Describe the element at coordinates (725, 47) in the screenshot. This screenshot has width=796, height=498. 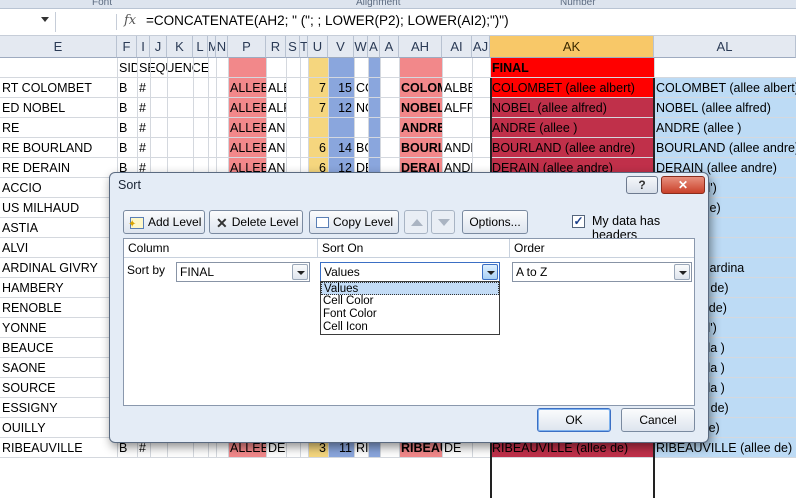
I see `column-header-al: AL` at that location.